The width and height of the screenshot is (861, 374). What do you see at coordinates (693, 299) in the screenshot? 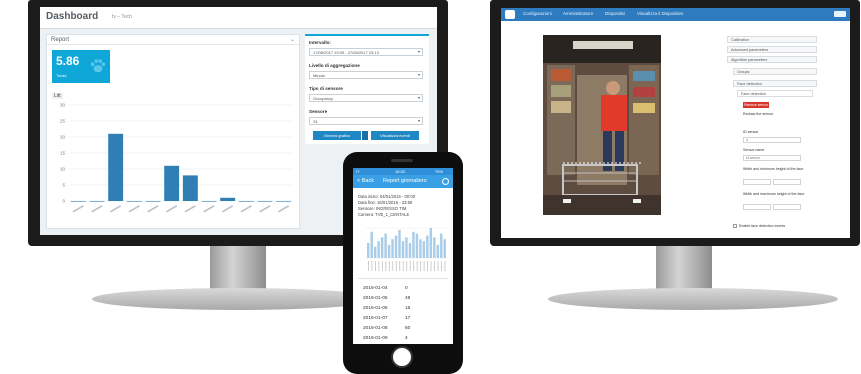
I see `right-monitor-stand` at bounding box center [693, 299].